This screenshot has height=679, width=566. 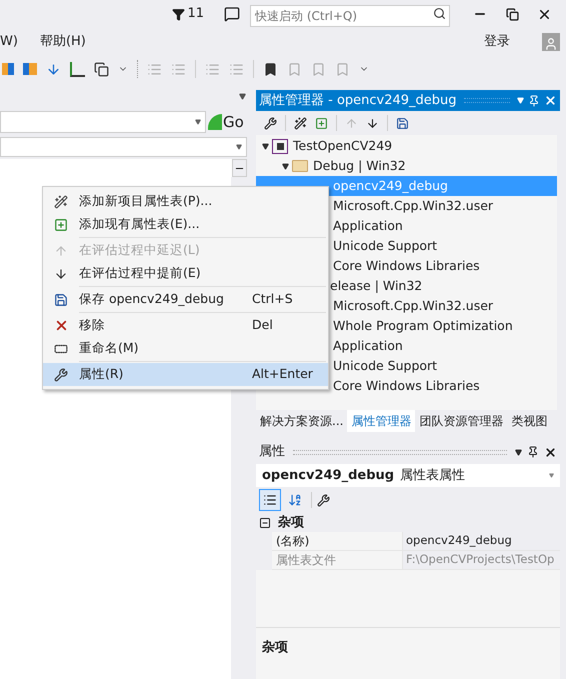 What do you see at coordinates (270, 69) in the screenshot?
I see `bookmark-icon` at bounding box center [270, 69].